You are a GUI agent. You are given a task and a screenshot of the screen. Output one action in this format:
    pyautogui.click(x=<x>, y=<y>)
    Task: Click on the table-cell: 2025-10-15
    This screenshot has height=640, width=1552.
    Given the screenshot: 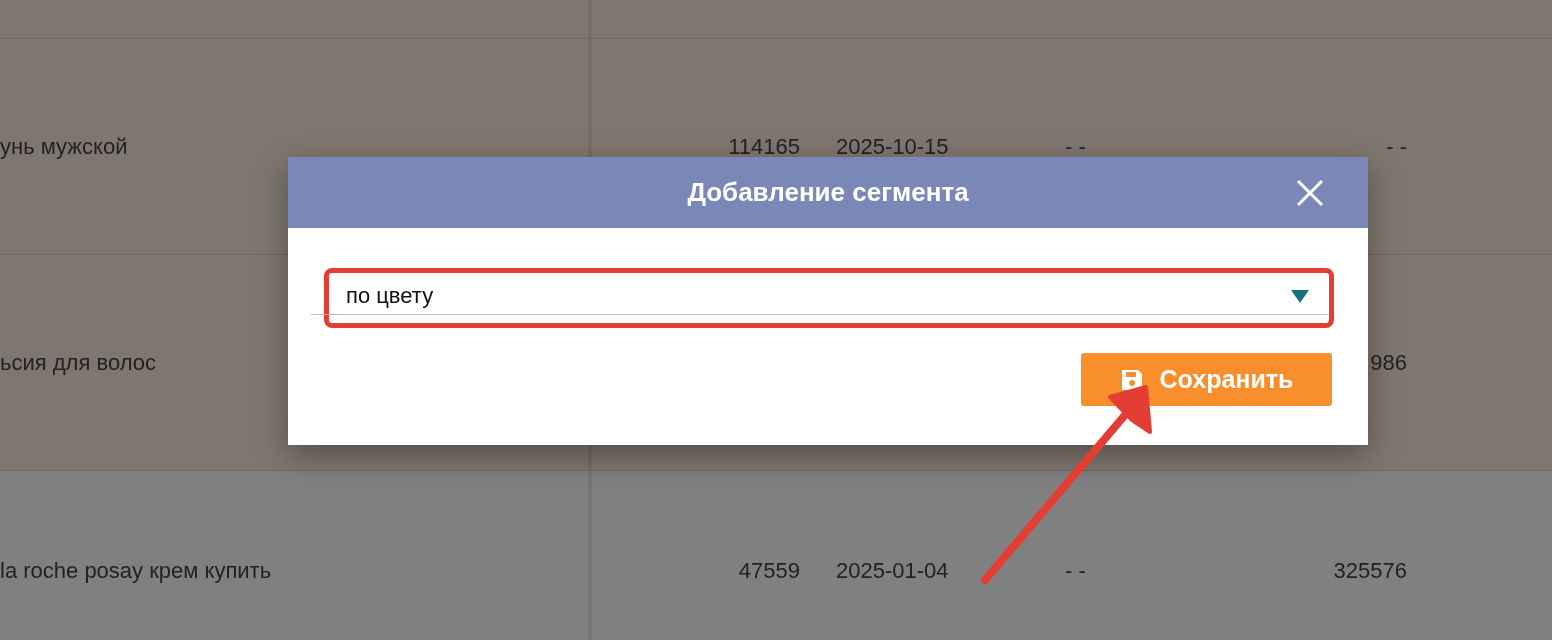 What is the action you would take?
    pyautogui.click(x=892, y=146)
    